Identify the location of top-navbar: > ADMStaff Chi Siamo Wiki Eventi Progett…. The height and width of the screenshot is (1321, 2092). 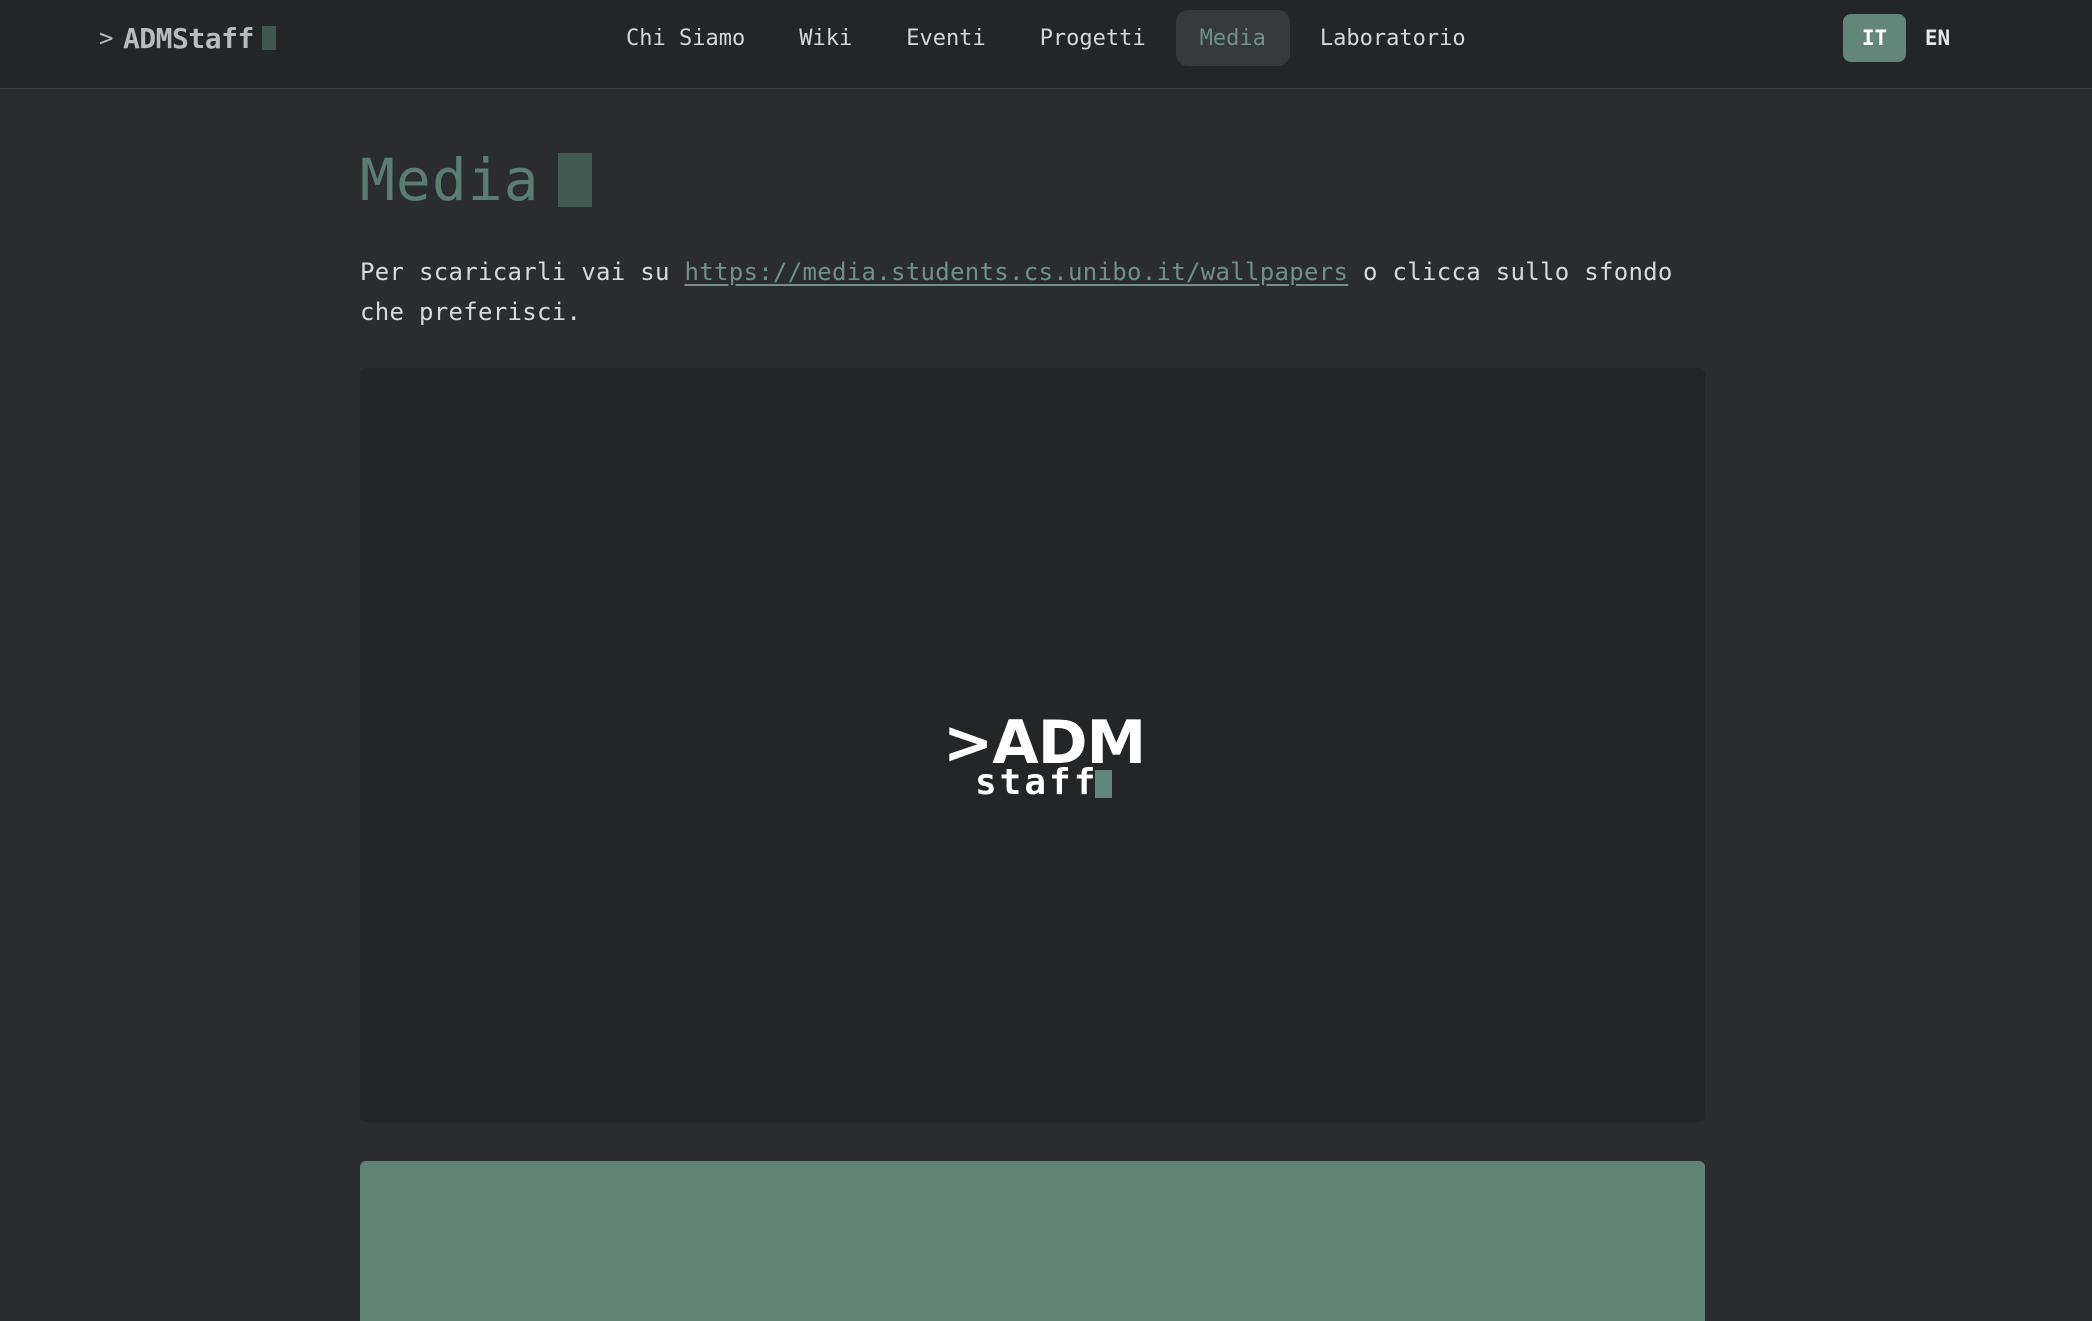
(1046, 44).